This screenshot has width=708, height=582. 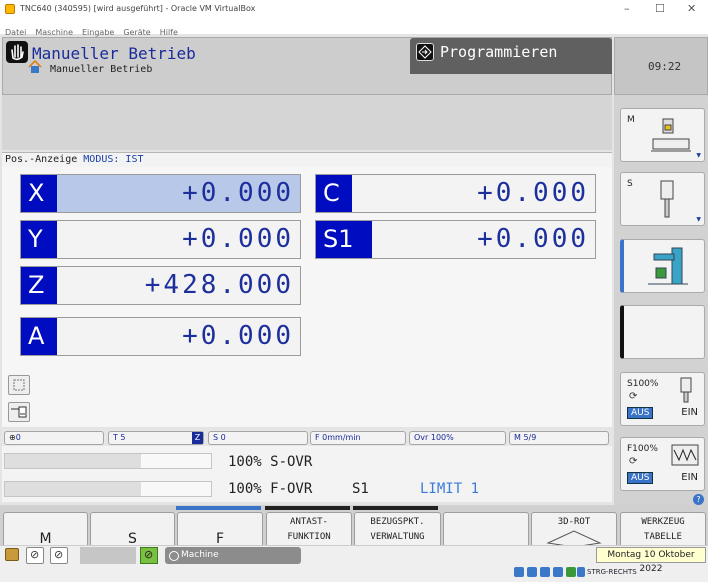 I want to click on f-override-label: F100%, so click(x=642, y=449).